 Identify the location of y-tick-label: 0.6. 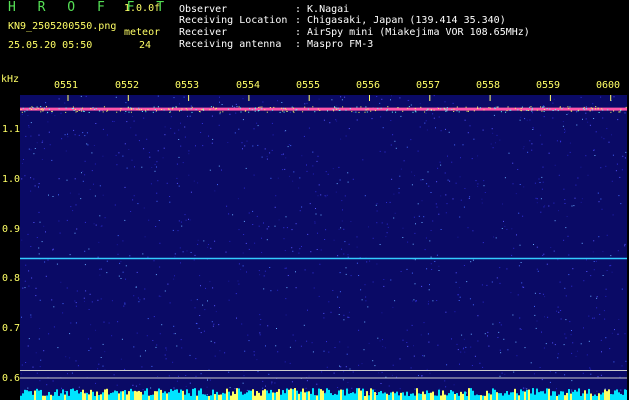
(11, 378).